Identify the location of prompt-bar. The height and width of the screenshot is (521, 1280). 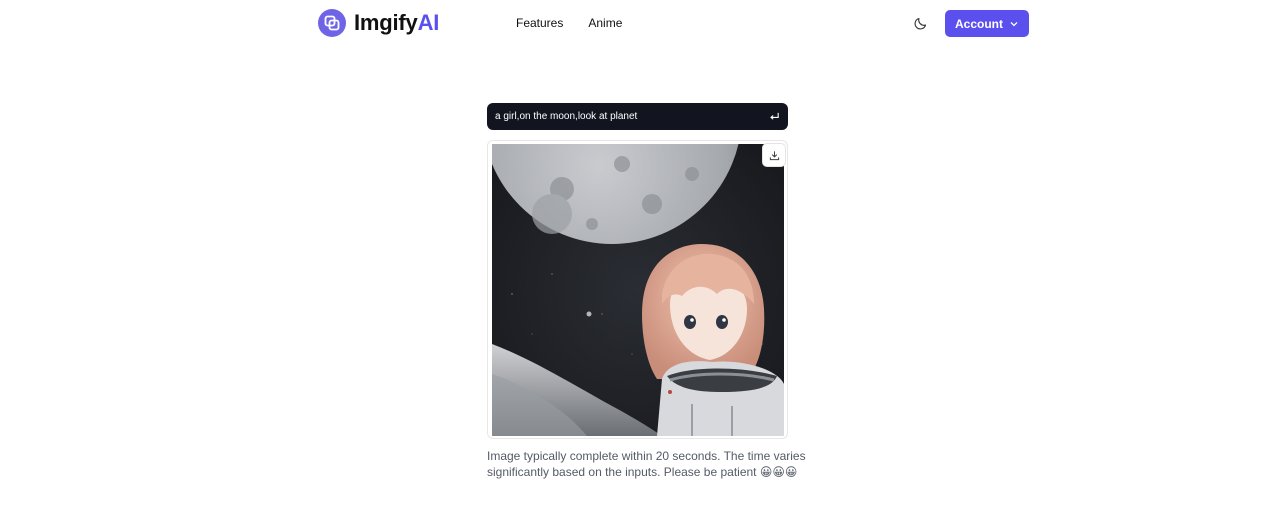
(637, 116).